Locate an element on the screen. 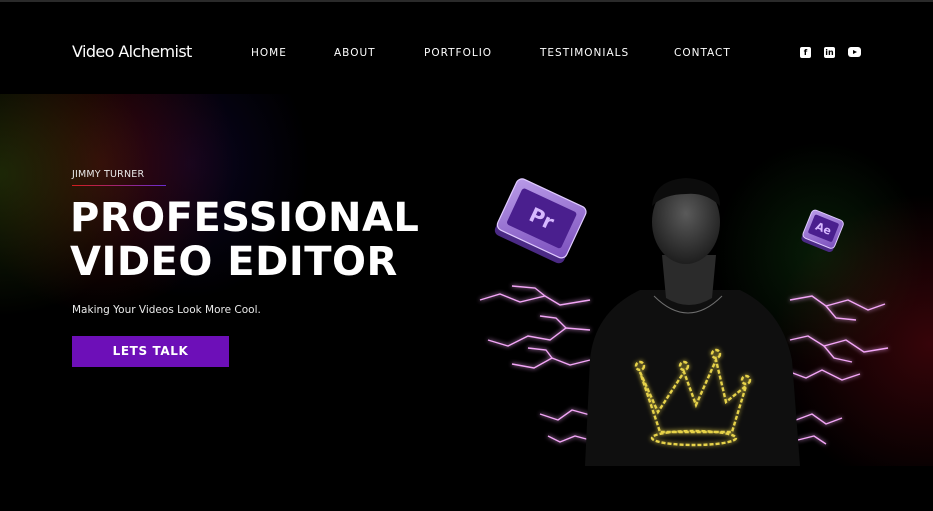 The image size is (933, 511). brand-logo: Video Alchemist is located at coordinates (132, 51).